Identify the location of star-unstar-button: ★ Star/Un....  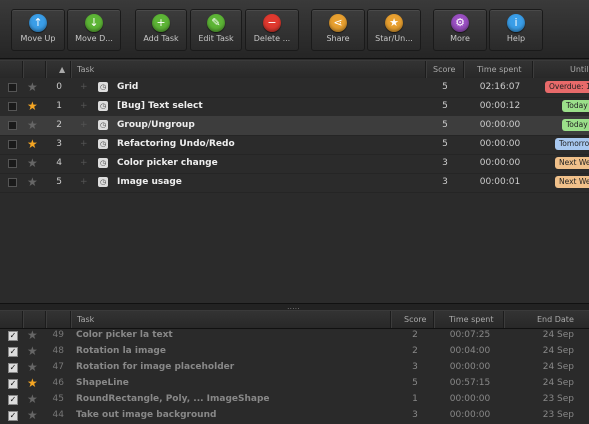
(394, 30).